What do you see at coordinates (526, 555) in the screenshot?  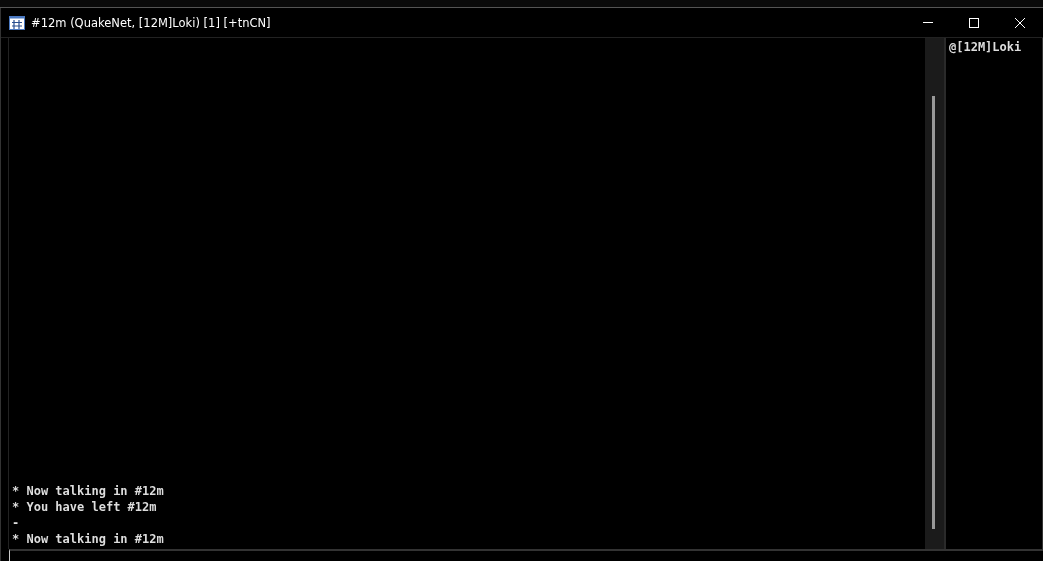 I see `input-field` at bounding box center [526, 555].